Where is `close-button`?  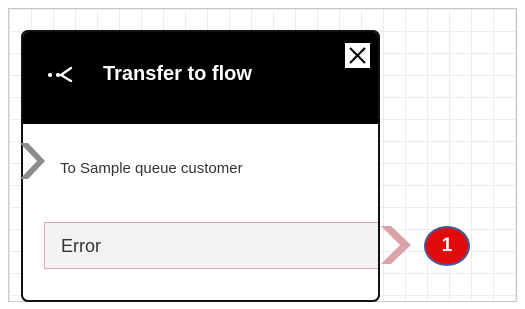 close-button is located at coordinates (357, 55).